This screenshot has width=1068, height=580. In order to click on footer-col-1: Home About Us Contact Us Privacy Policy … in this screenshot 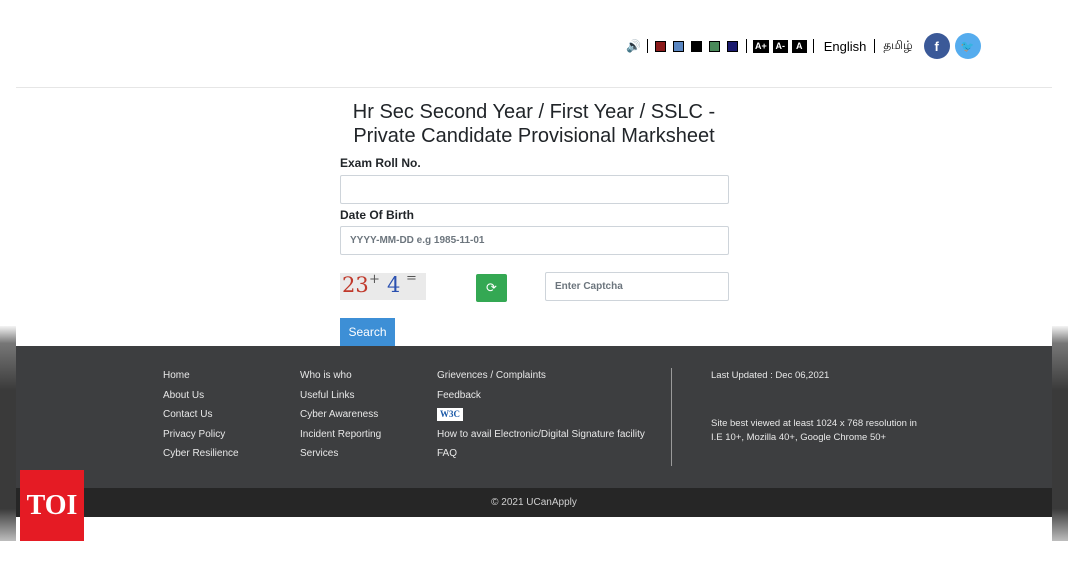, I will do `click(201, 418)`.